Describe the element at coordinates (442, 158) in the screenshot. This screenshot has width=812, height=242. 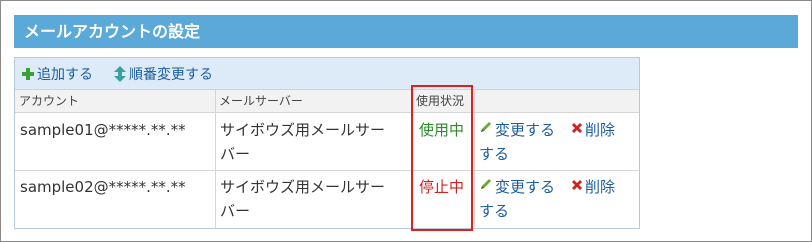
I see `status-column-highlight` at that location.